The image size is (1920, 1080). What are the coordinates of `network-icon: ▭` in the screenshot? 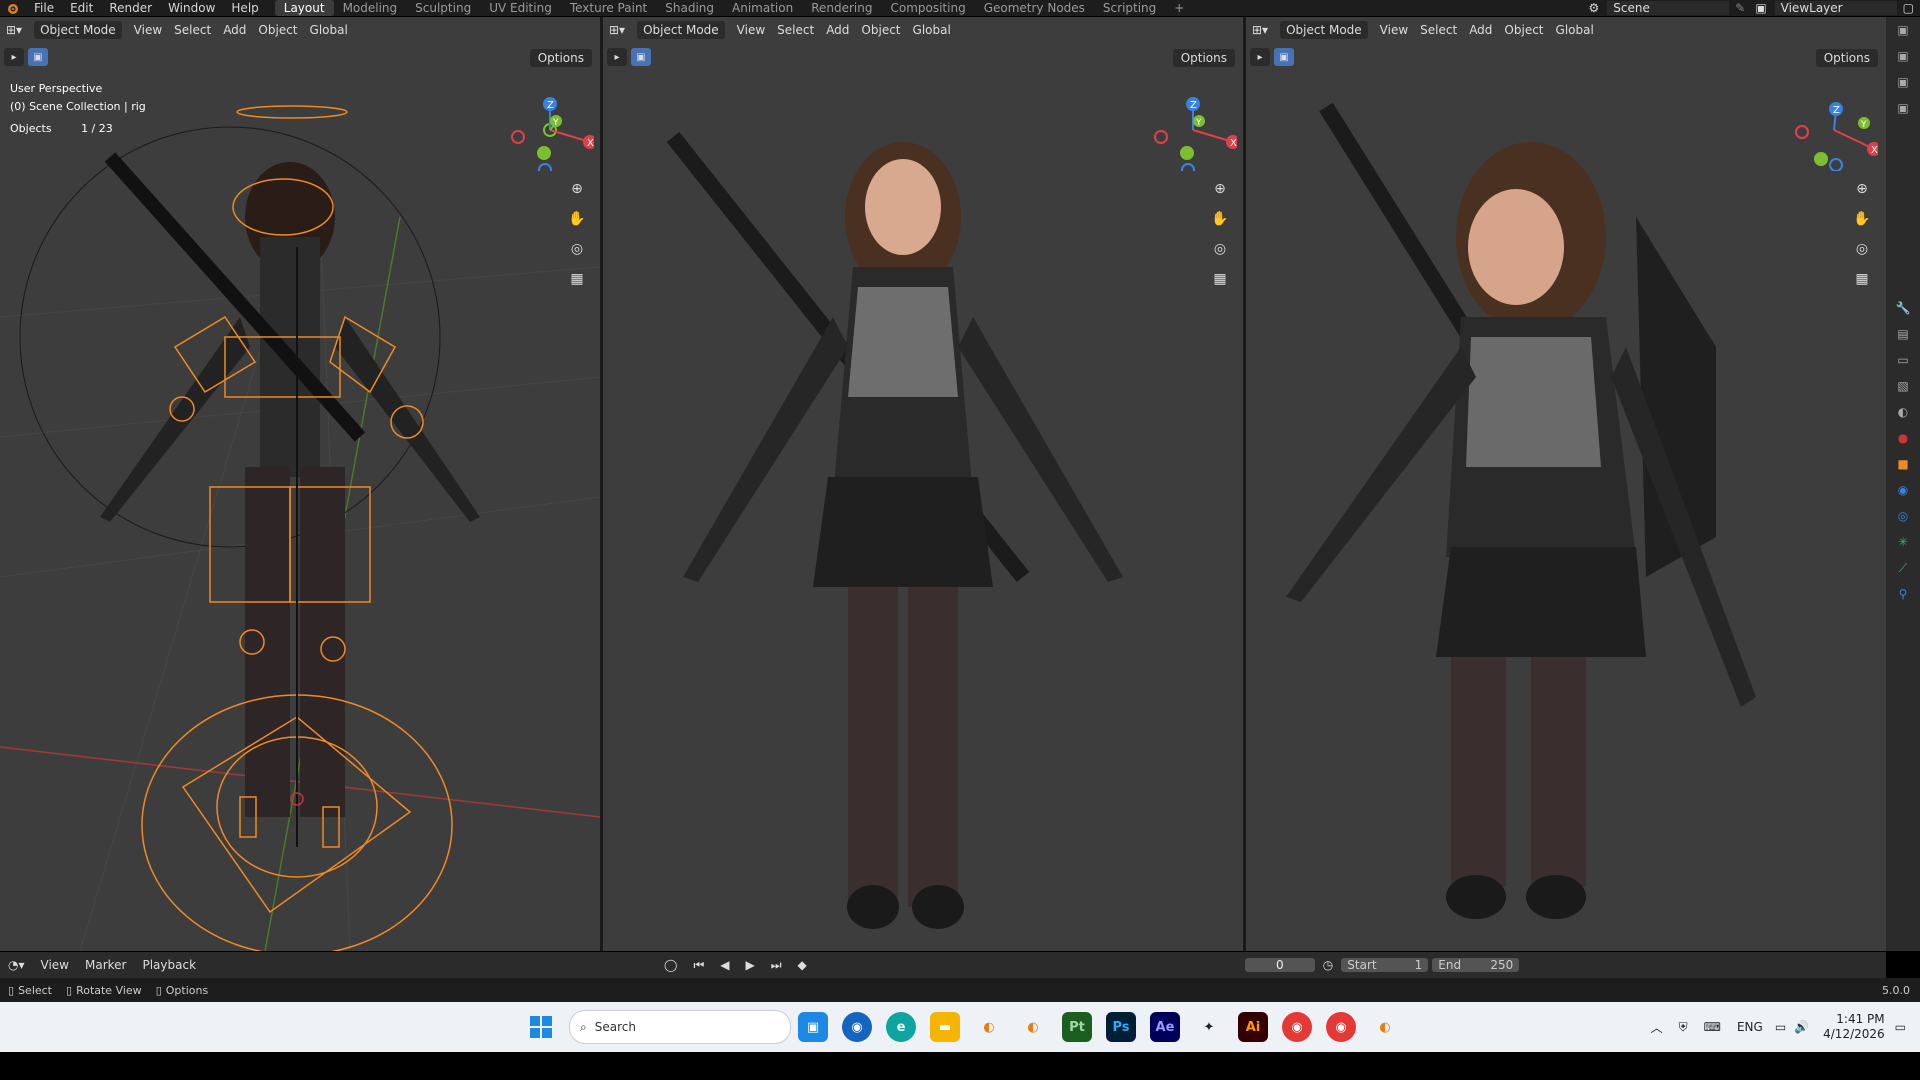 It's located at (1780, 1027).